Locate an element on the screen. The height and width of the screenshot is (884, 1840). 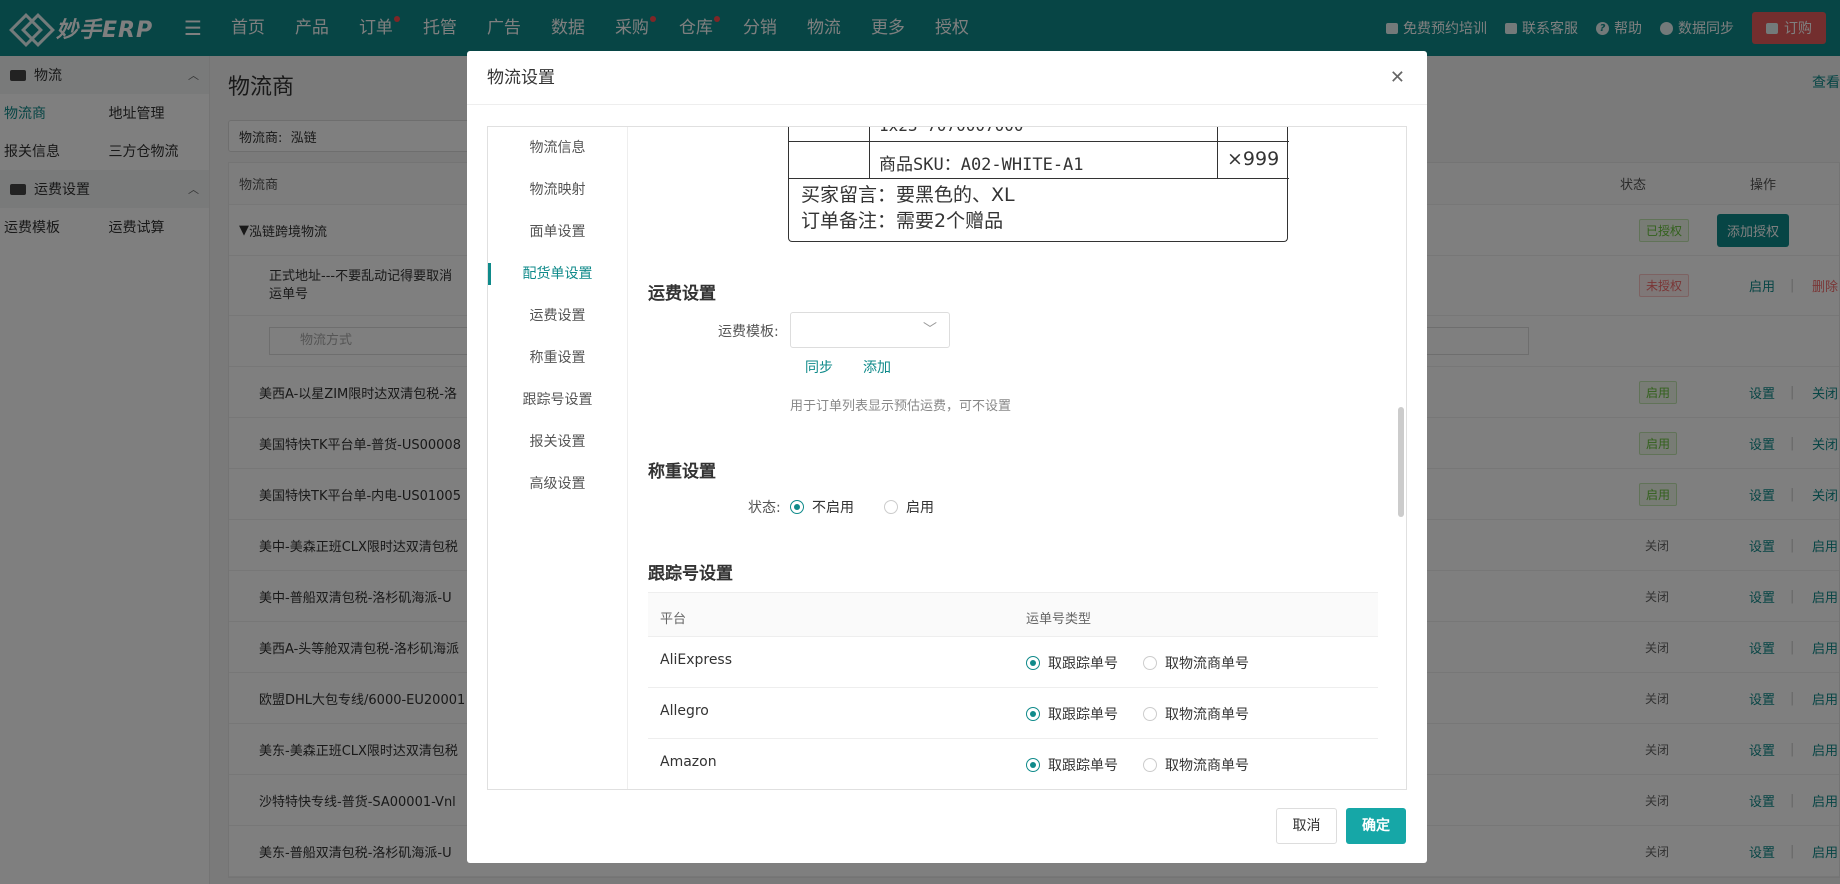
confirm-button: 确定 is located at coordinates (1376, 826).